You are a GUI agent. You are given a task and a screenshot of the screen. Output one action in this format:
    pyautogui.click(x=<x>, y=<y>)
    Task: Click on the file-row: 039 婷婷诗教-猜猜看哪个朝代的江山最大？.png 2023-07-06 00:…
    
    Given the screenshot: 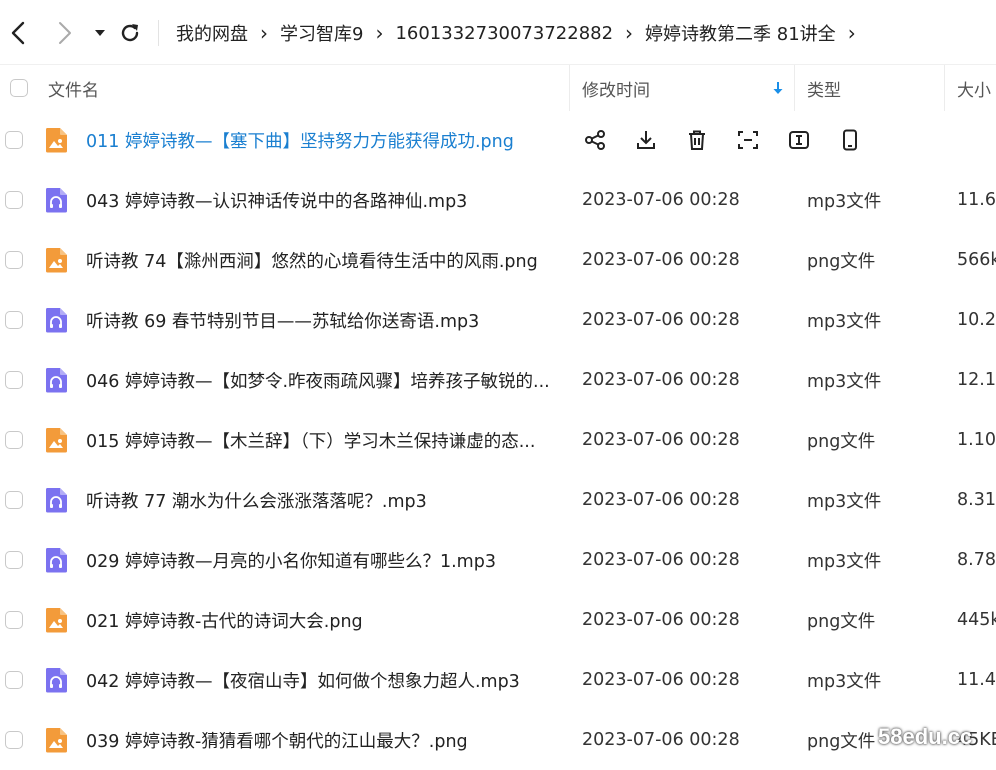 What is the action you would take?
    pyautogui.click(x=498, y=740)
    